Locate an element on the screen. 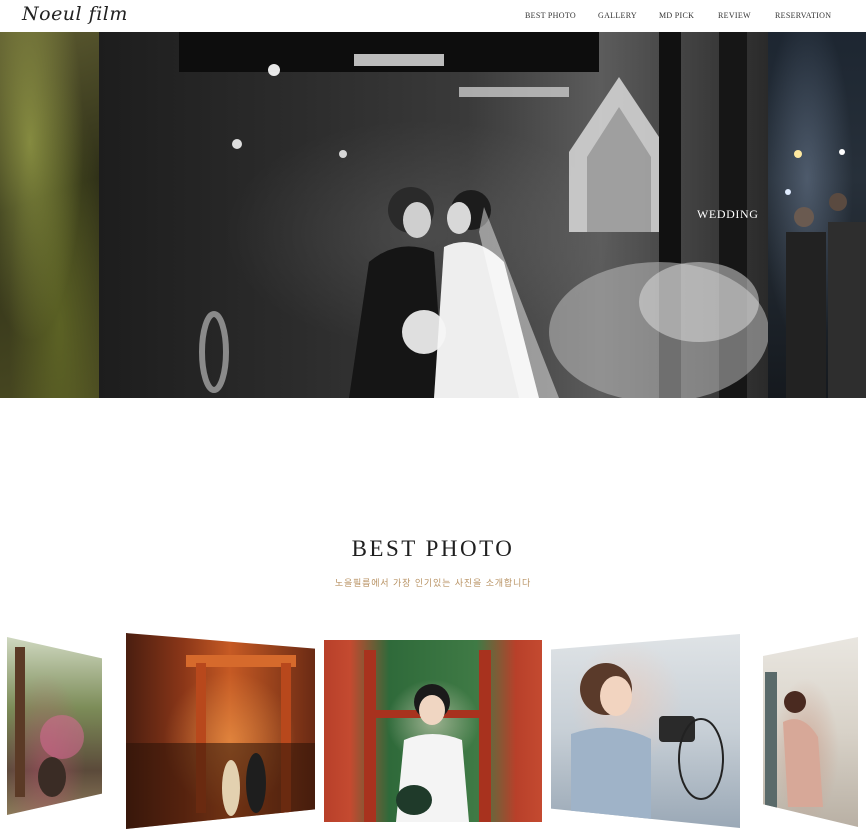 The width and height of the screenshot is (866, 839). room-photo-illustration is located at coordinates (794, 747).